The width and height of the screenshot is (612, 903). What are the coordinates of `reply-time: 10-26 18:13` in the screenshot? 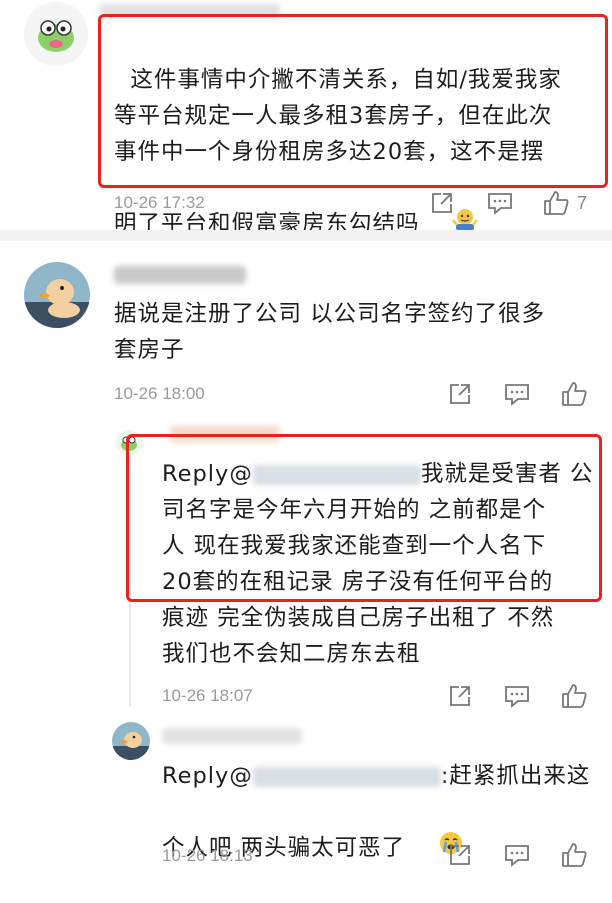 It's located at (207, 855).